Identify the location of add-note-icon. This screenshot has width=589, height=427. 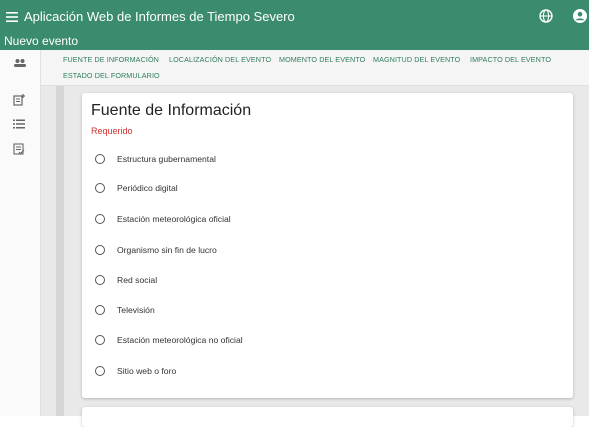
(19, 100).